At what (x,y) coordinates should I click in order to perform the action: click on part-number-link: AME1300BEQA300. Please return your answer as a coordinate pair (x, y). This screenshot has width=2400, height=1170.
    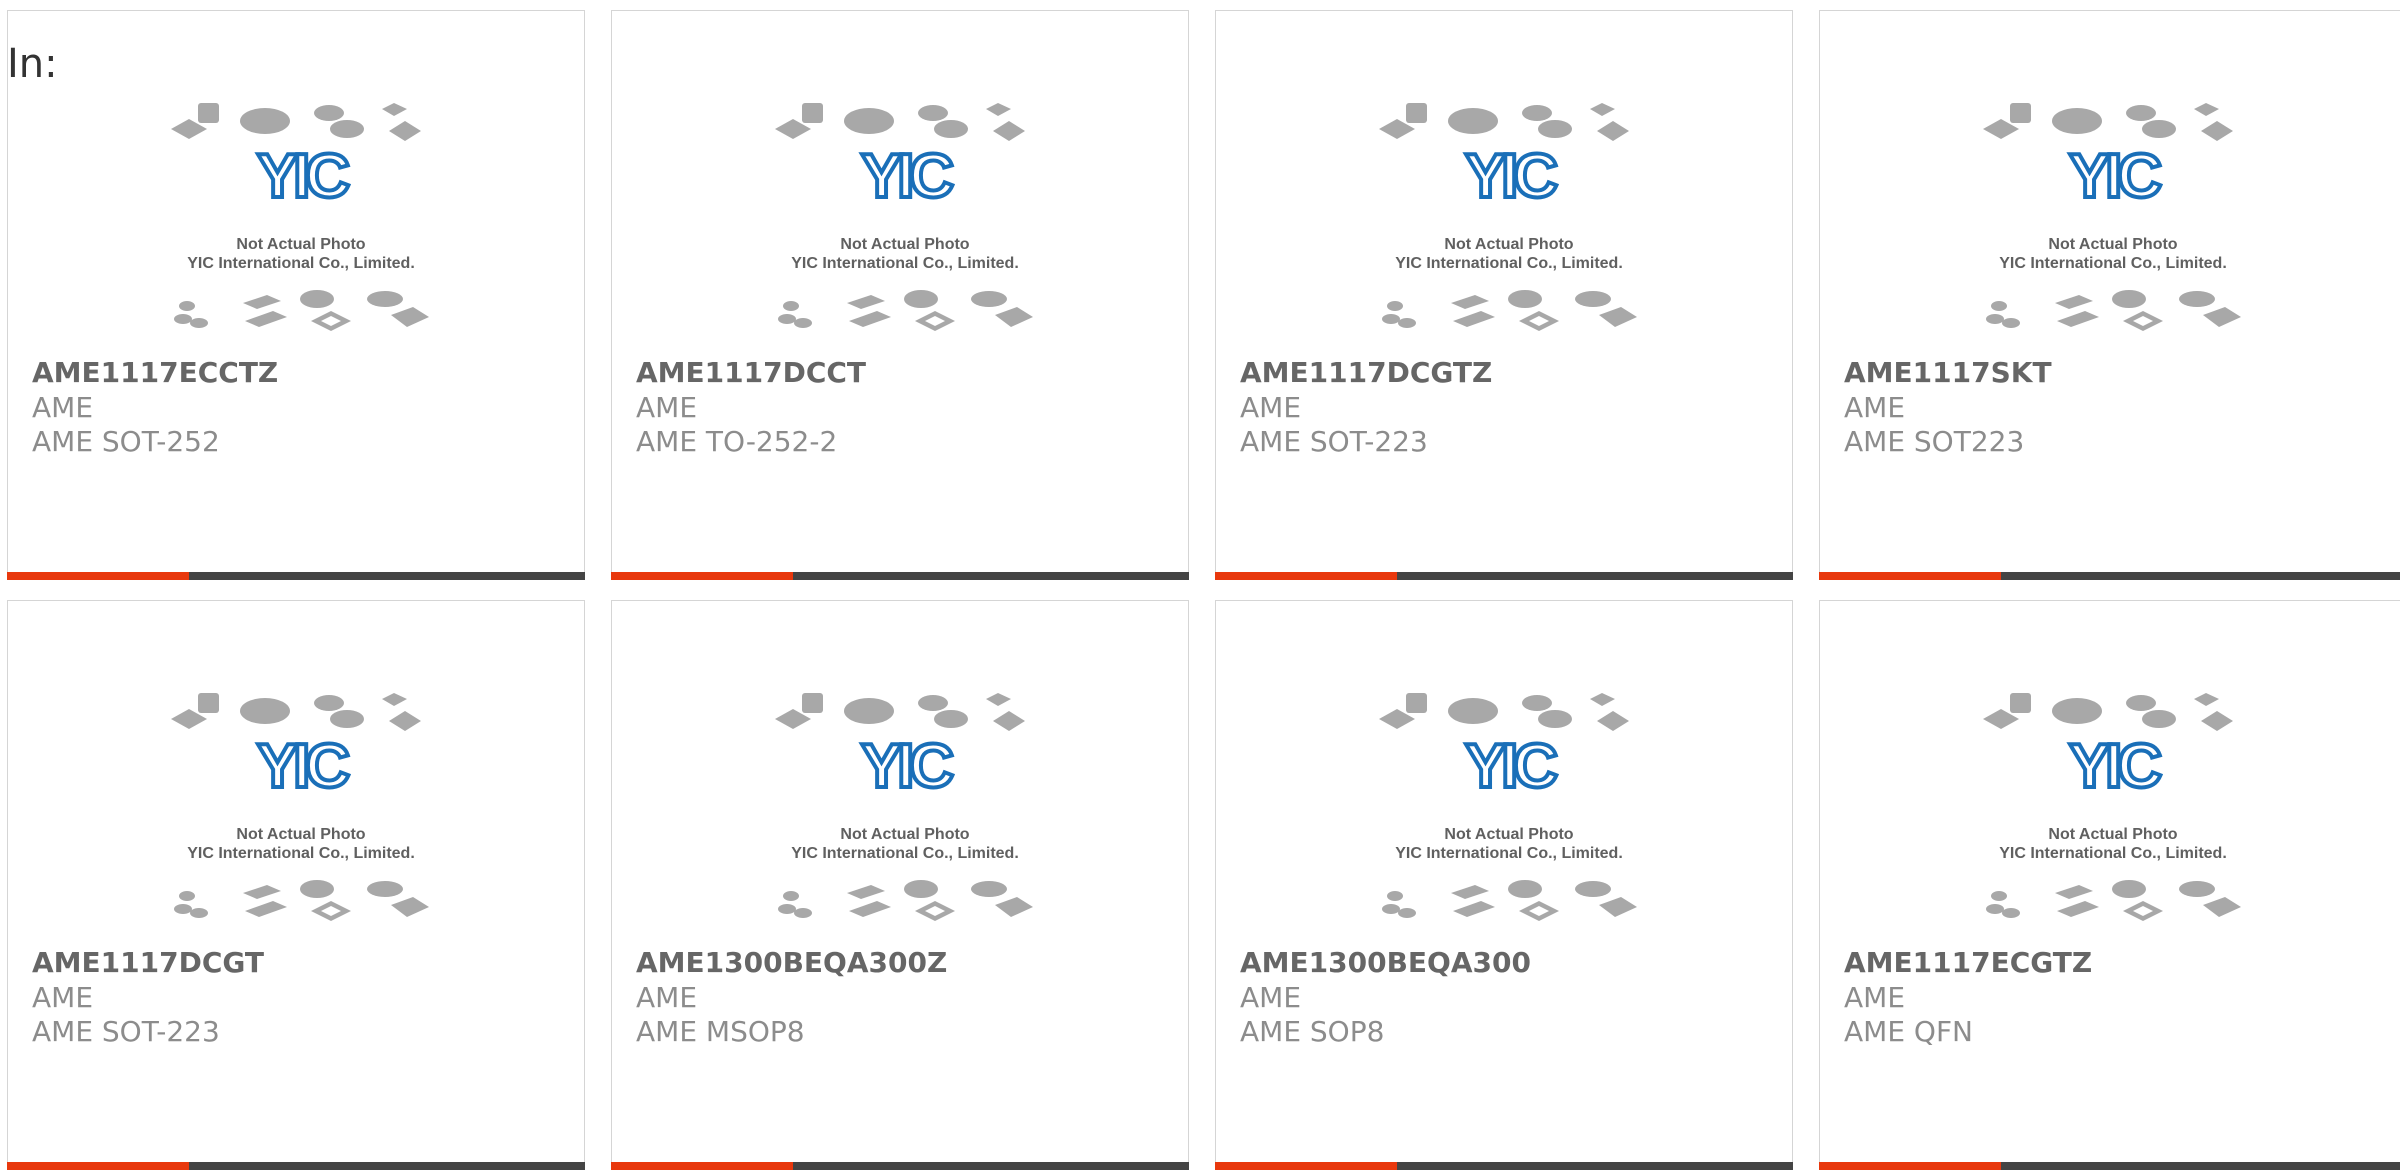
    Looking at the image, I should click on (1385, 963).